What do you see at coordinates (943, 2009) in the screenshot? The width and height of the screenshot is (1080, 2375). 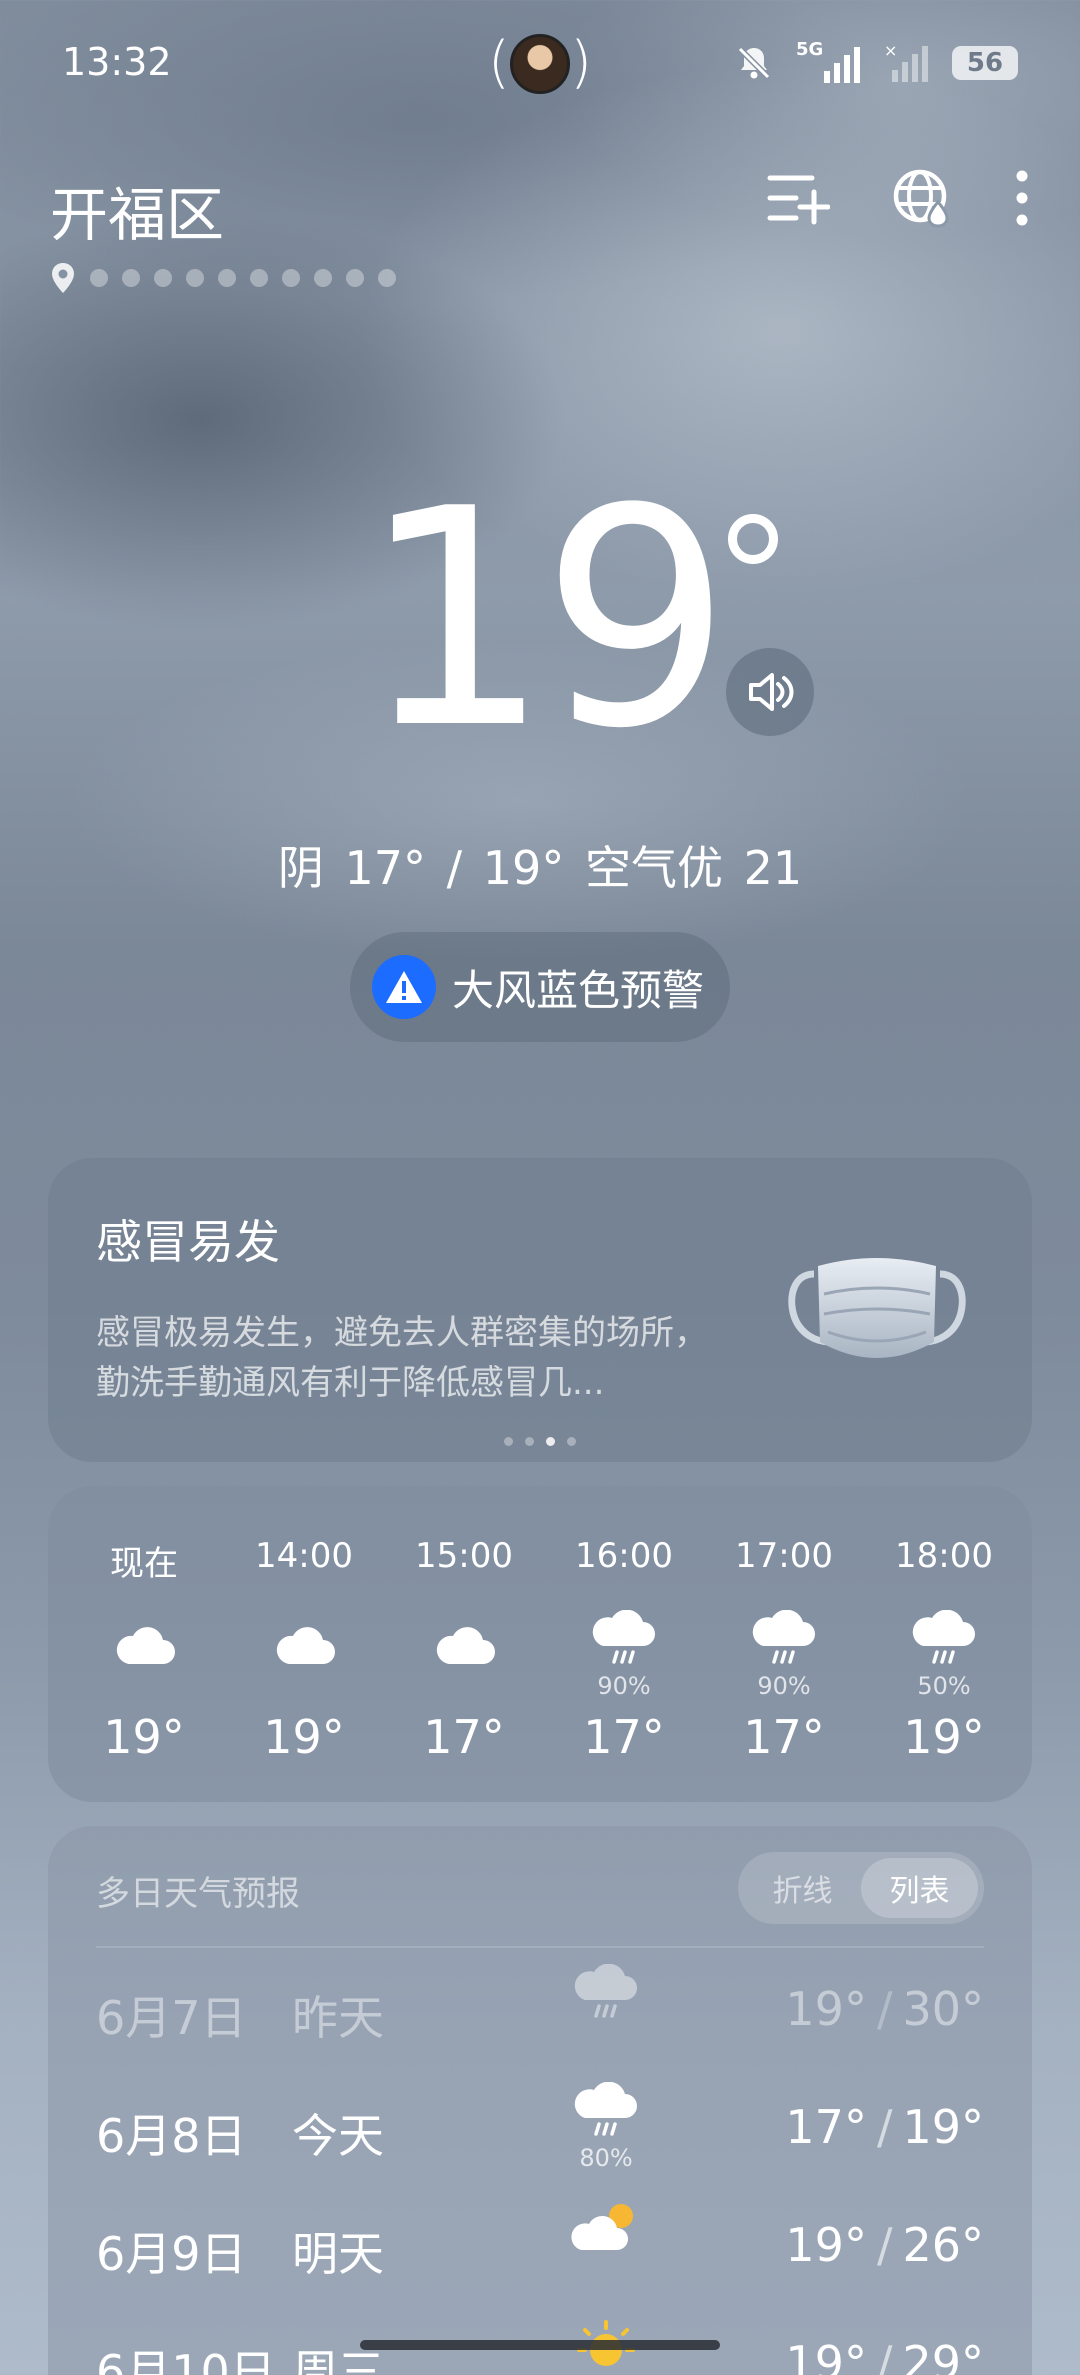 I see `high-temp: 30°` at bounding box center [943, 2009].